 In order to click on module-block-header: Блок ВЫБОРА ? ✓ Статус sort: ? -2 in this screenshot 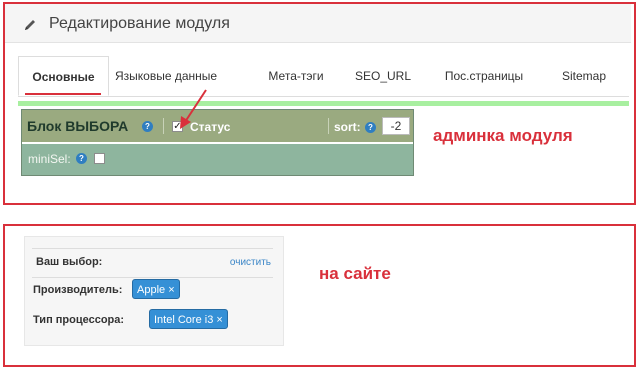, I will do `click(217, 127)`.